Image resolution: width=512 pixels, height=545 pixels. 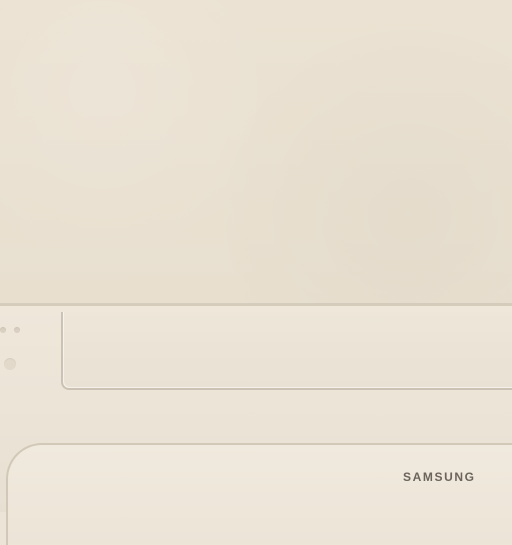 I want to click on unit-top-edge, so click(x=256, y=305).